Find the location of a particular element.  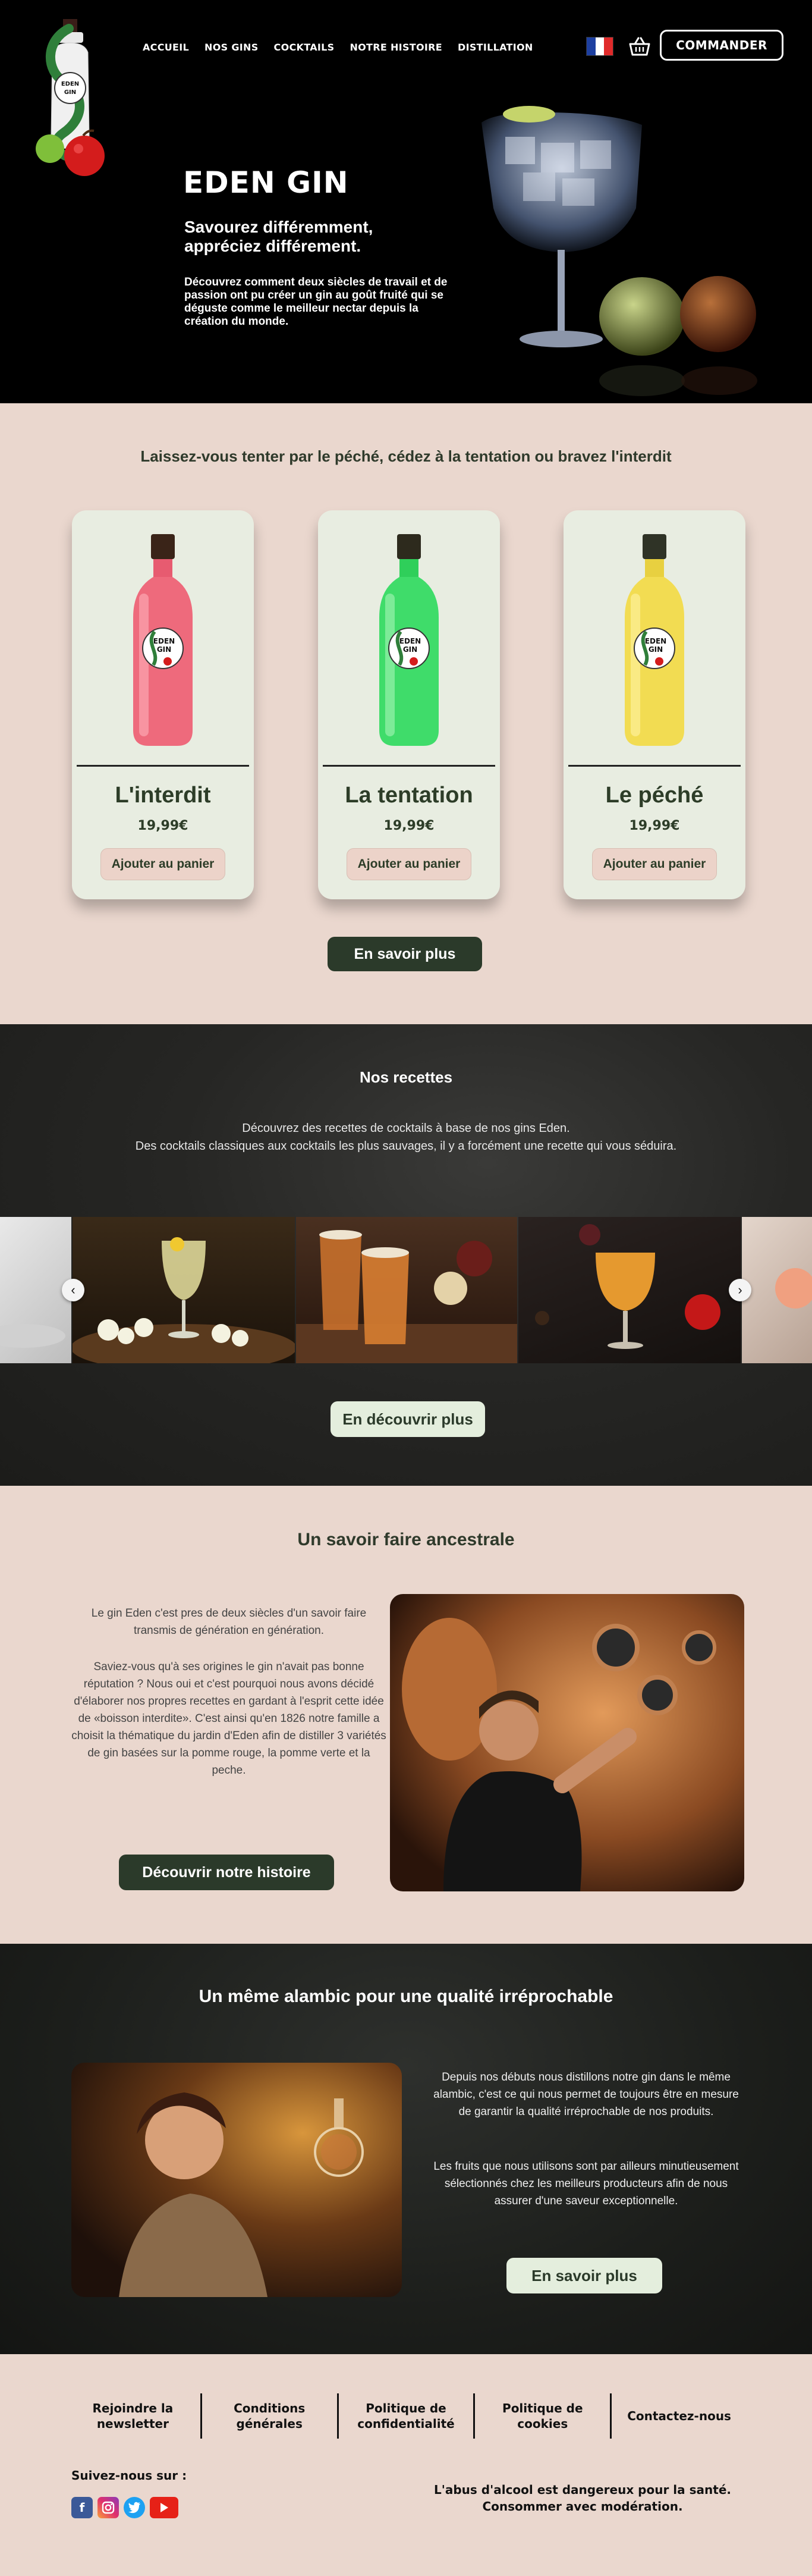

gin-glass-image is located at coordinates (619, 251).